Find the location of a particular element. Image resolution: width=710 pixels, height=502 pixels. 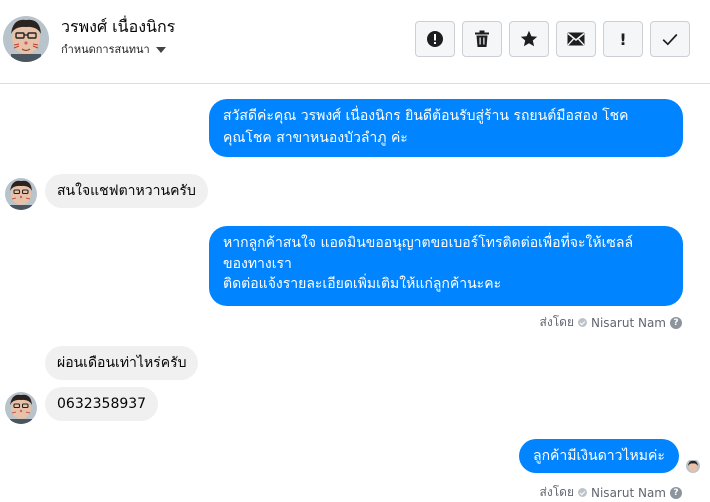

mark-done-button is located at coordinates (670, 39).